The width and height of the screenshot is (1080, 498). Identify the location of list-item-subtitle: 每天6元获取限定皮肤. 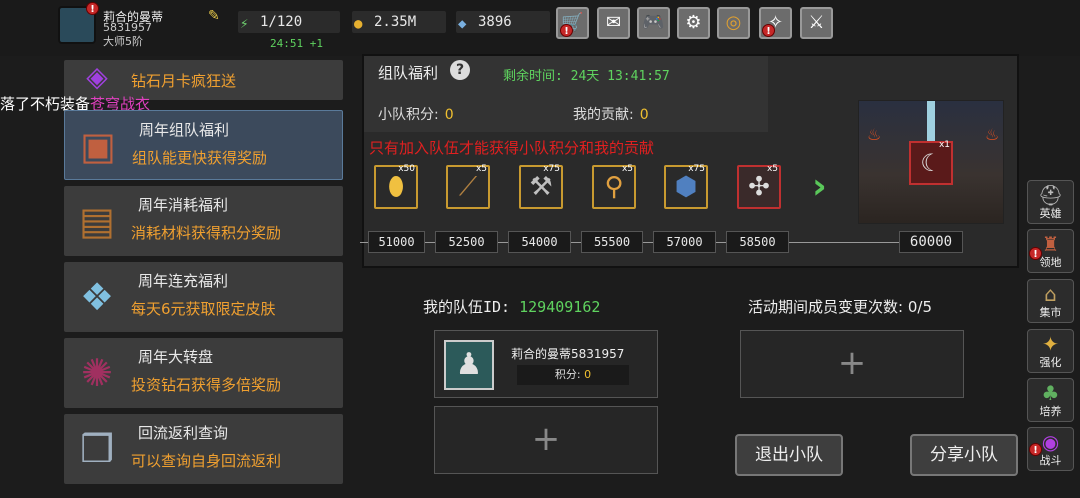
(203, 309).